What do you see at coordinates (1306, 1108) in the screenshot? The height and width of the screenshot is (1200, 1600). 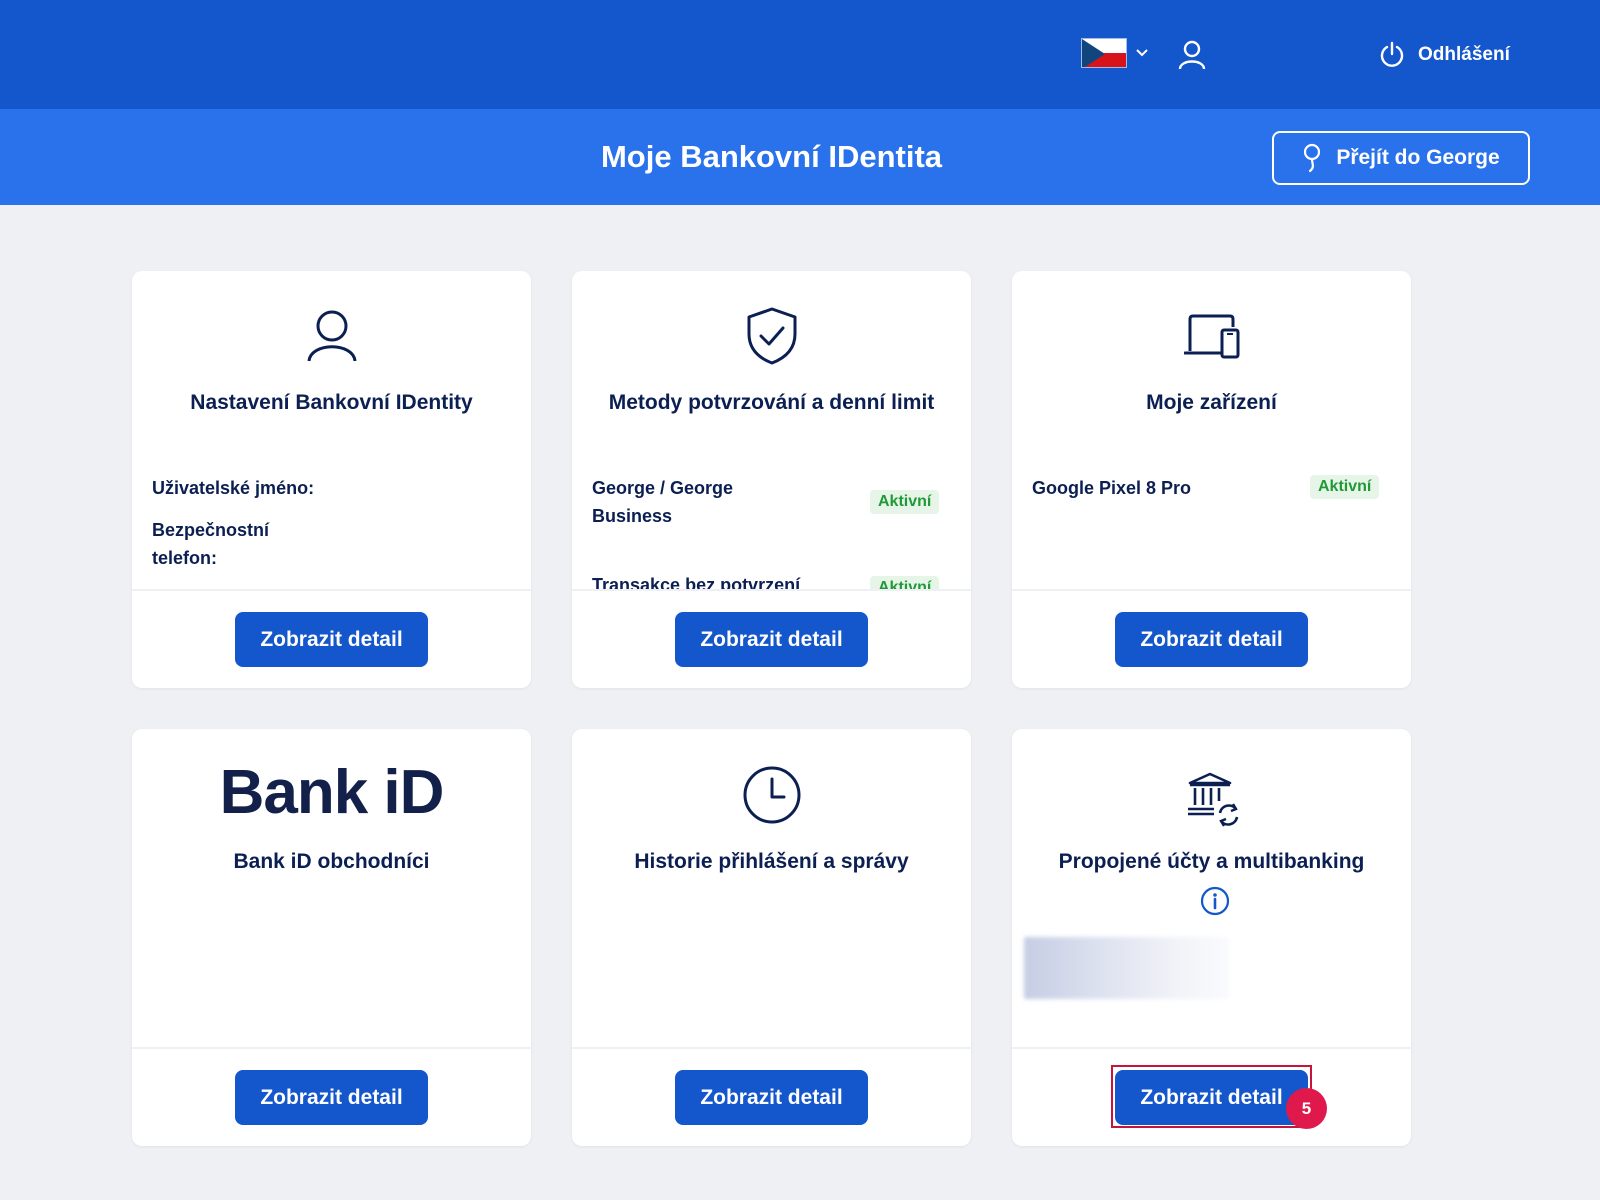 I see `step-badge: 5` at bounding box center [1306, 1108].